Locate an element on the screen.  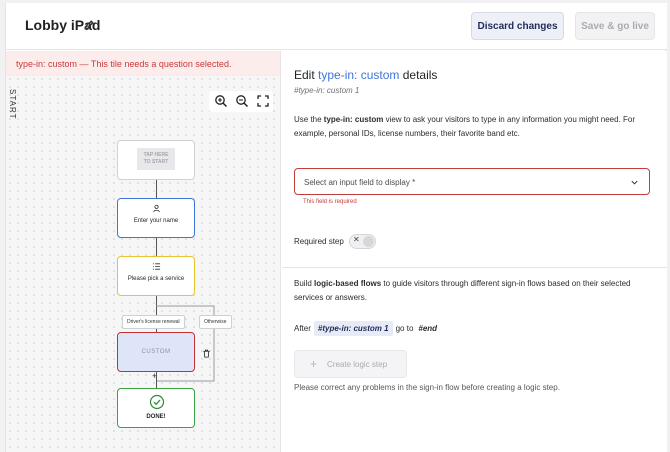
start-label: START is located at coordinates (12, 104).